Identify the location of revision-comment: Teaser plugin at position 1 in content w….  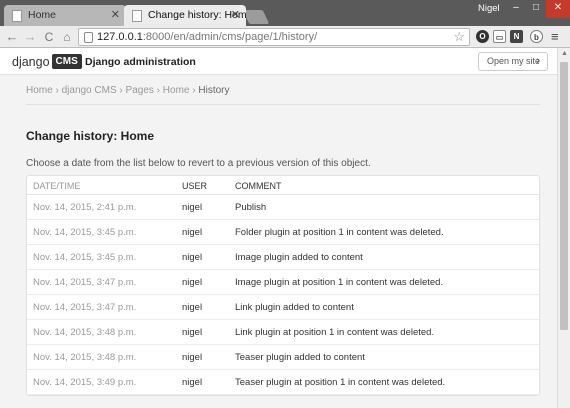
(340, 382).